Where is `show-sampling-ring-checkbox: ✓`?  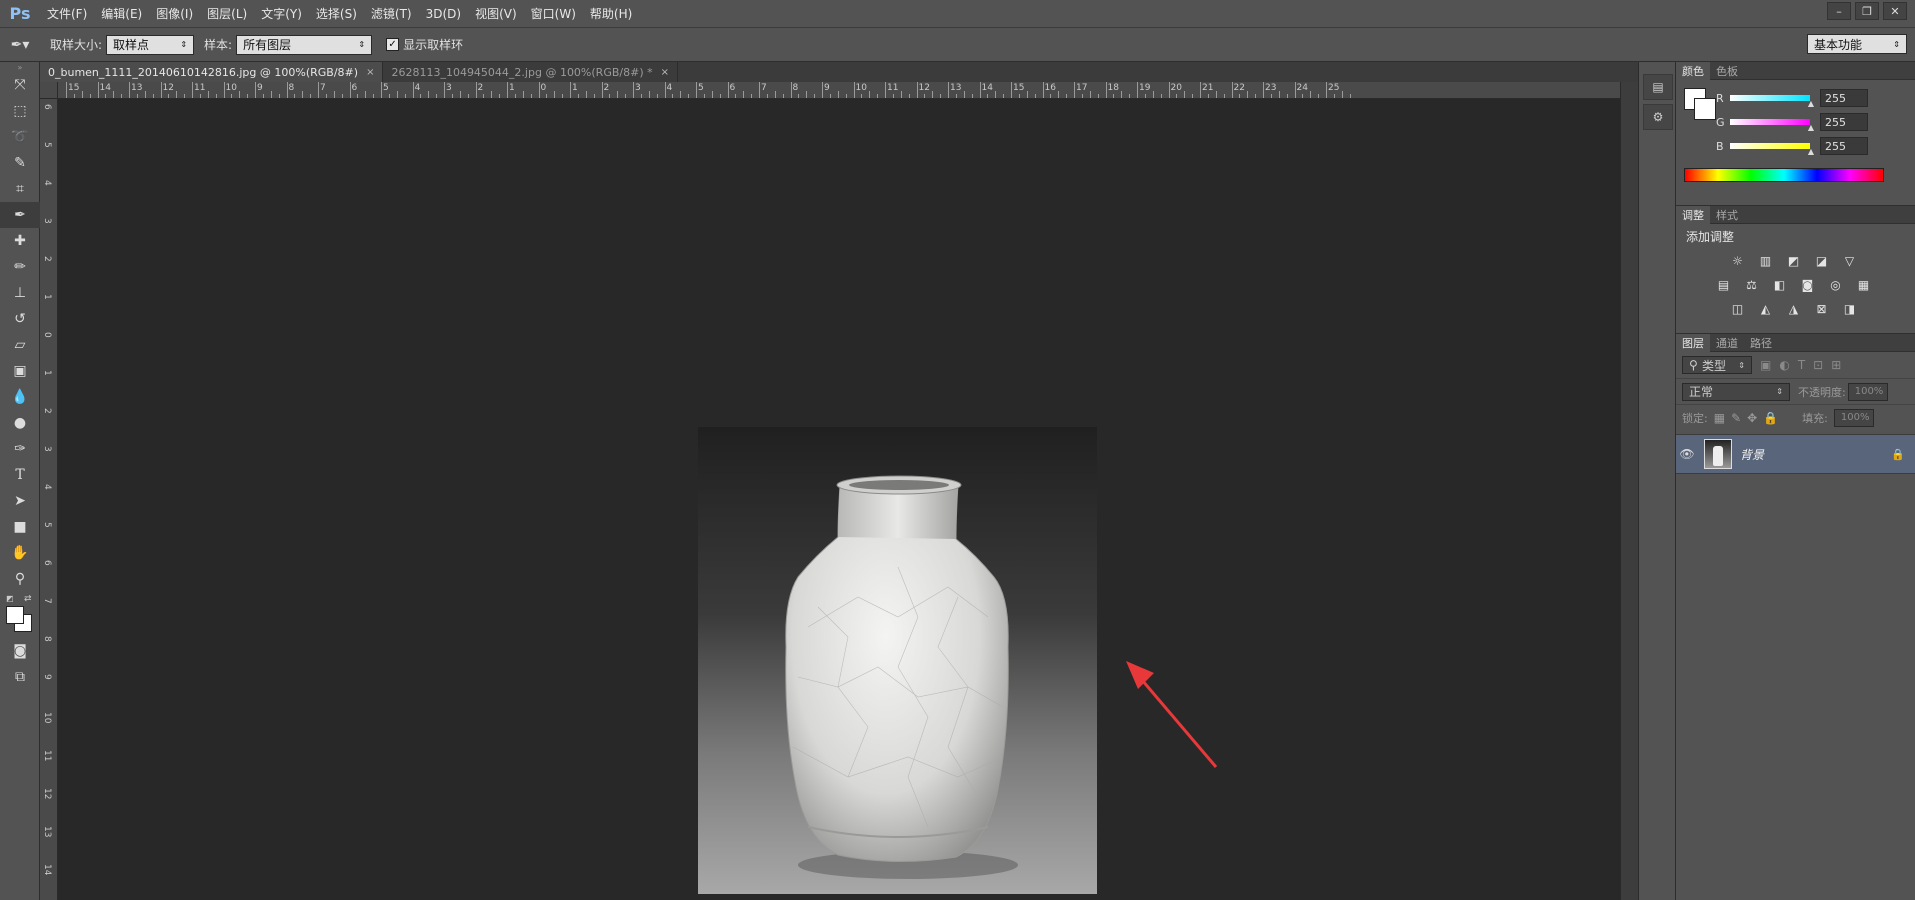 show-sampling-ring-checkbox: ✓ is located at coordinates (393, 44).